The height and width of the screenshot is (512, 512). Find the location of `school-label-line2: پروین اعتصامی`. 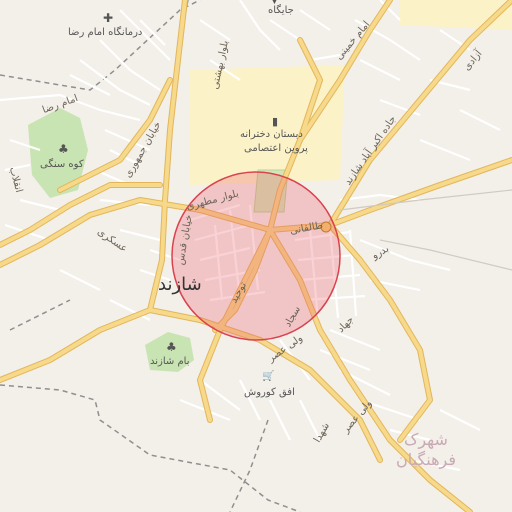

school-label-line2: پروین اعتصامی is located at coordinates (276, 148).